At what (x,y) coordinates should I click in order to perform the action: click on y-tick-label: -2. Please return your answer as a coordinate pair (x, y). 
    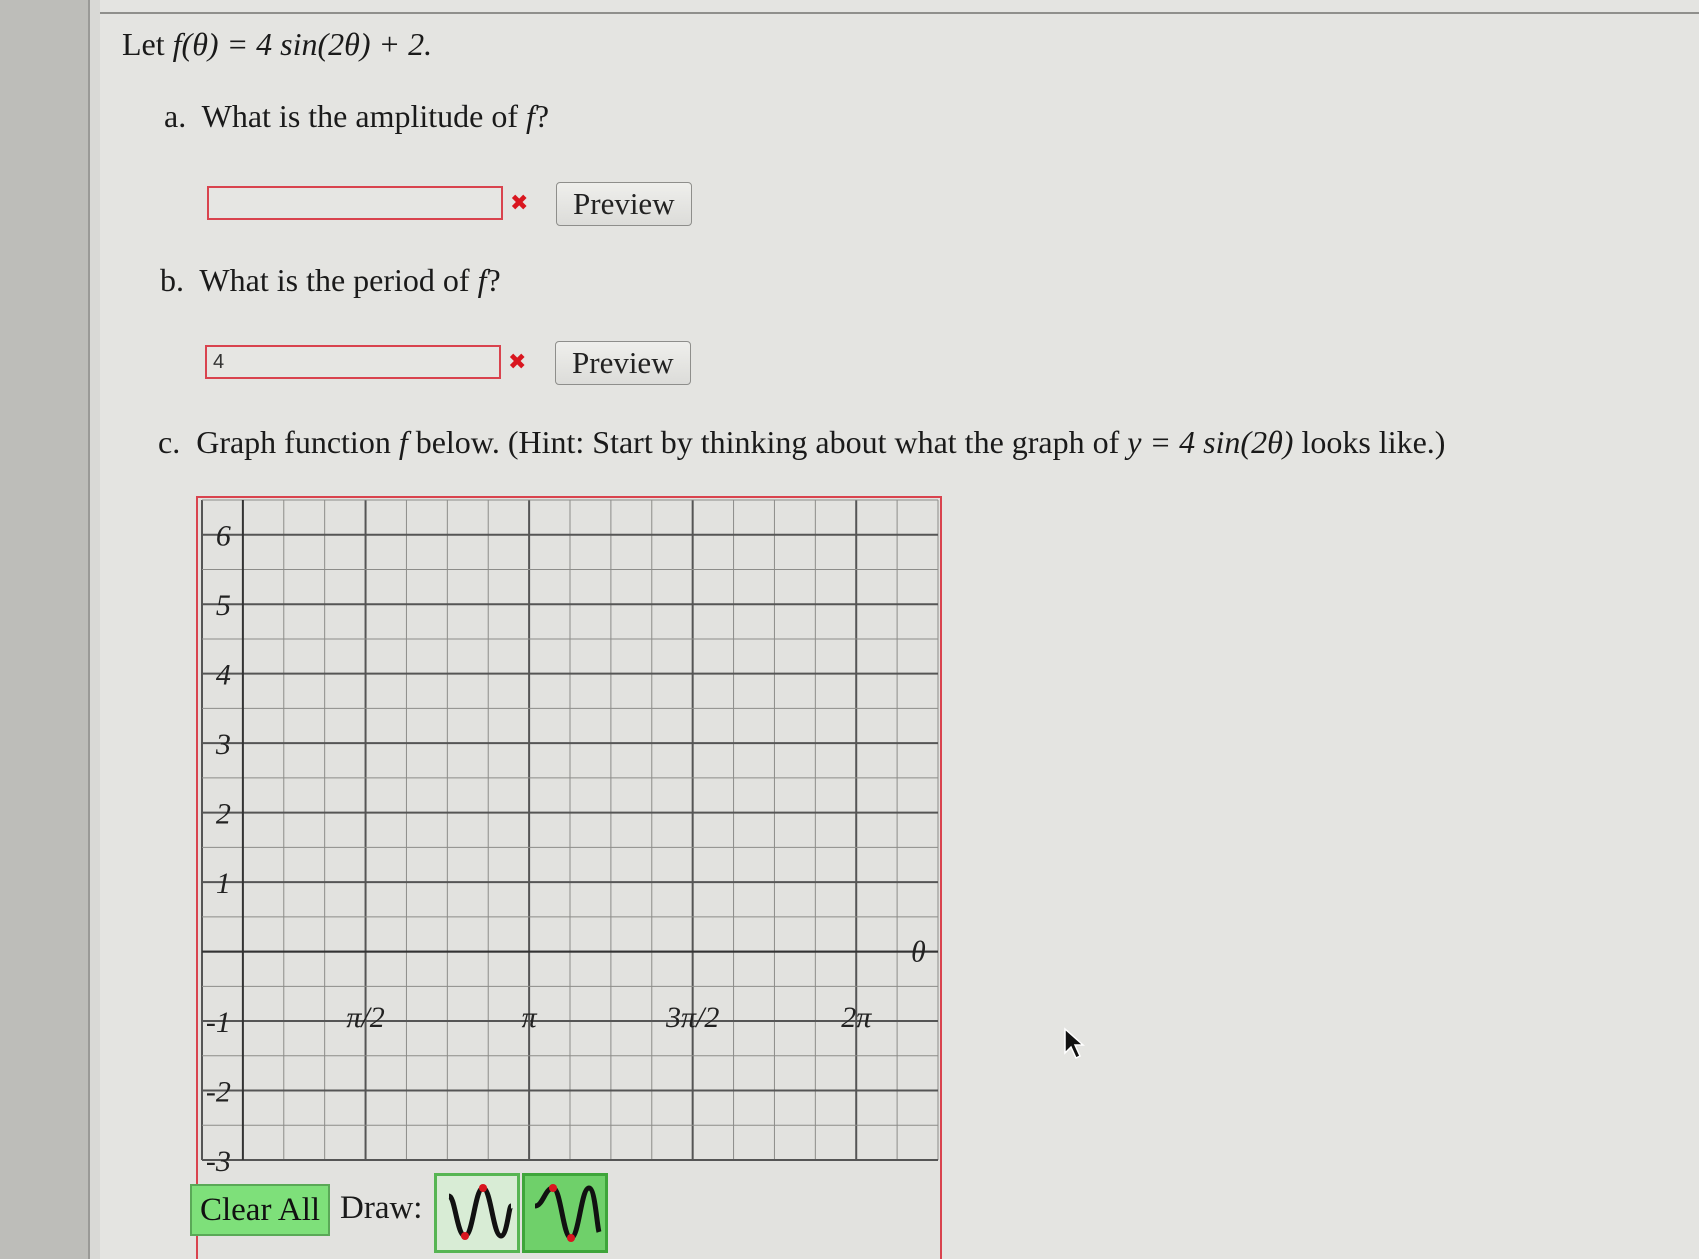
    Looking at the image, I should click on (218, 1092).